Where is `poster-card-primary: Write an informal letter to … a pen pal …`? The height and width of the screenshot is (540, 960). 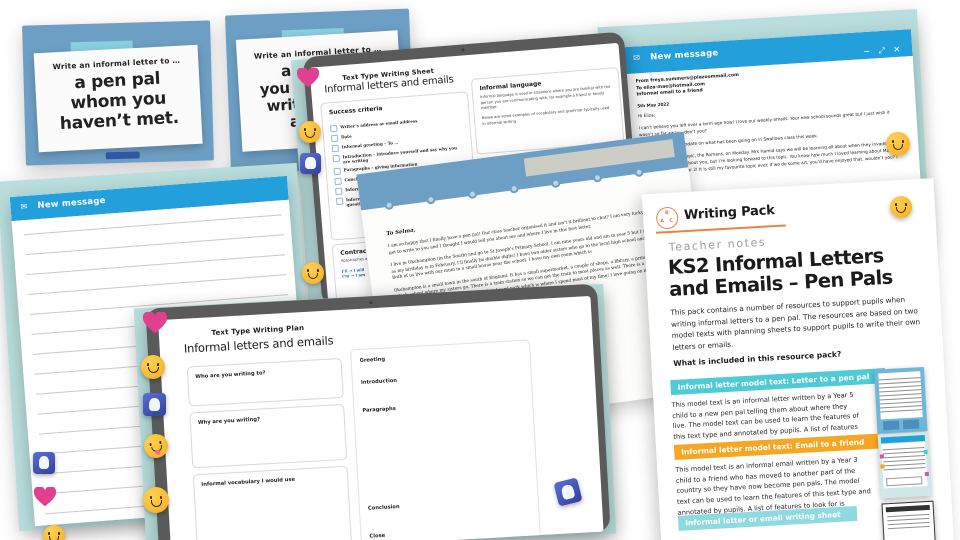 poster-card-primary: Write an informal letter to … a pen pal … is located at coordinates (118, 93).